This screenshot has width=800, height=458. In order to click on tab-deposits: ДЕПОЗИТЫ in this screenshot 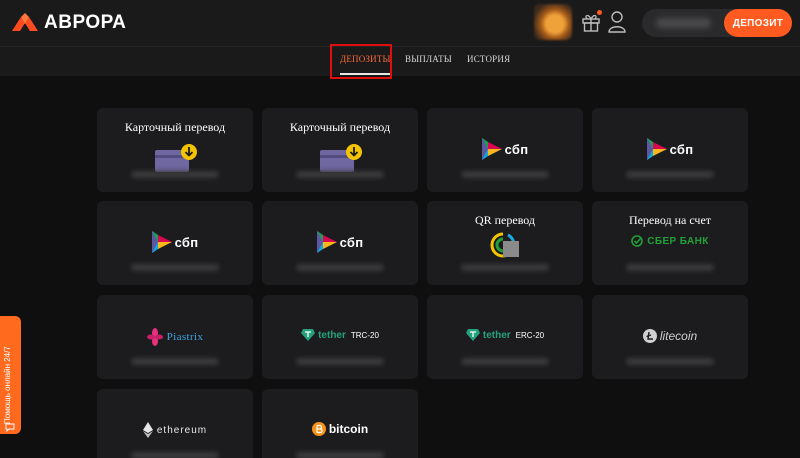, I will do `click(365, 64)`.